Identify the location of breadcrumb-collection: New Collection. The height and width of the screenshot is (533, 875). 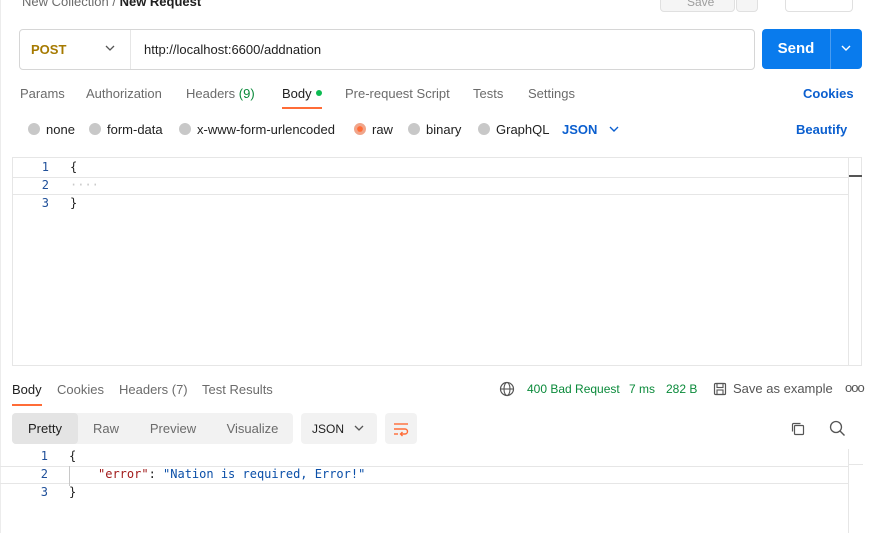
(65, 4).